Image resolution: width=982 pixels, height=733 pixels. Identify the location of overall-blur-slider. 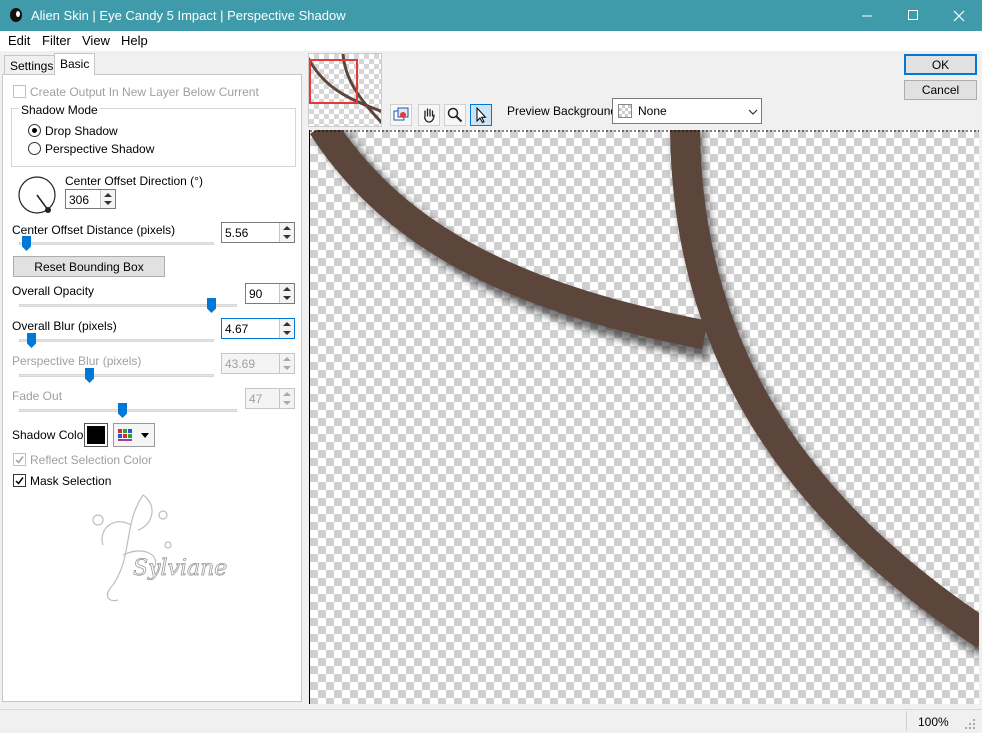
(31, 340).